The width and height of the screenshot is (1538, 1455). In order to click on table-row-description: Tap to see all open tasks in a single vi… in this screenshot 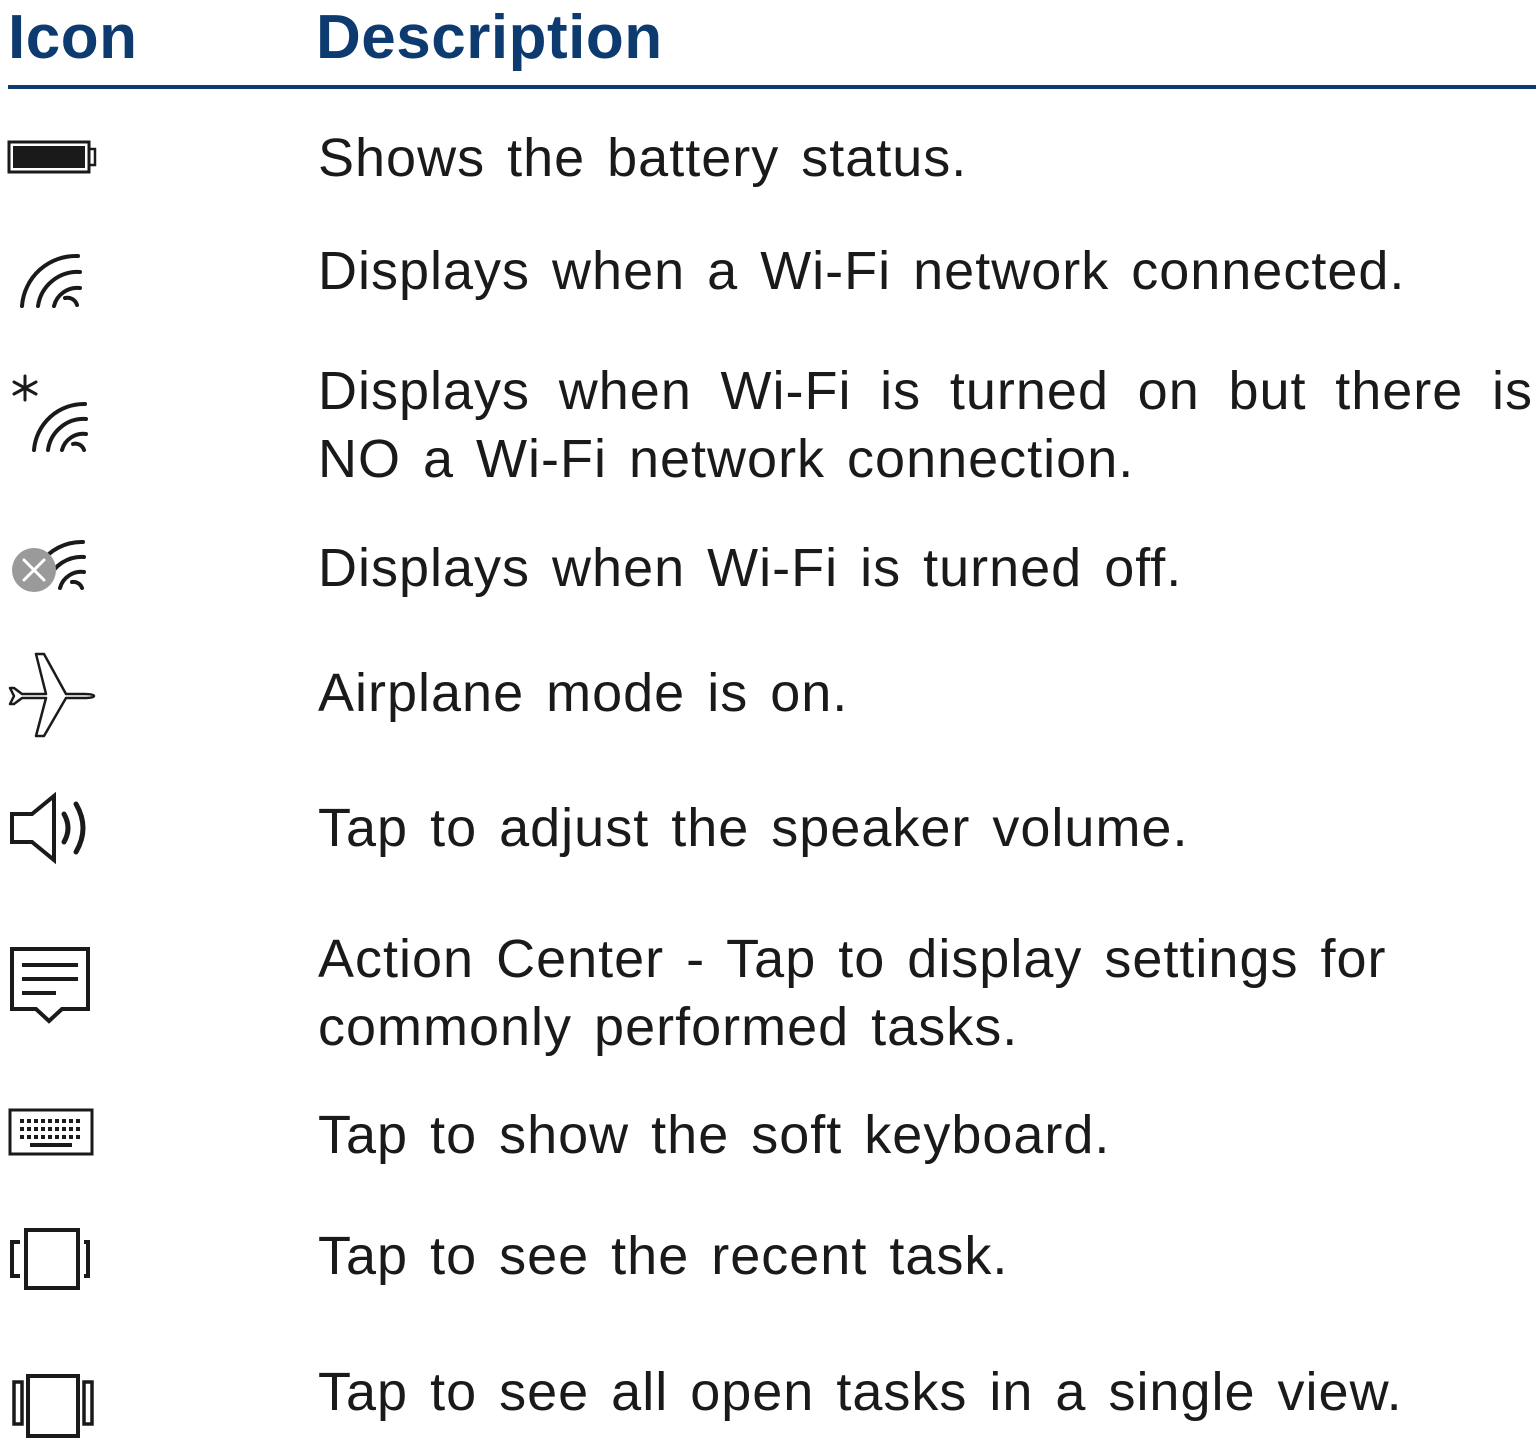, I will do `click(860, 1392)`.